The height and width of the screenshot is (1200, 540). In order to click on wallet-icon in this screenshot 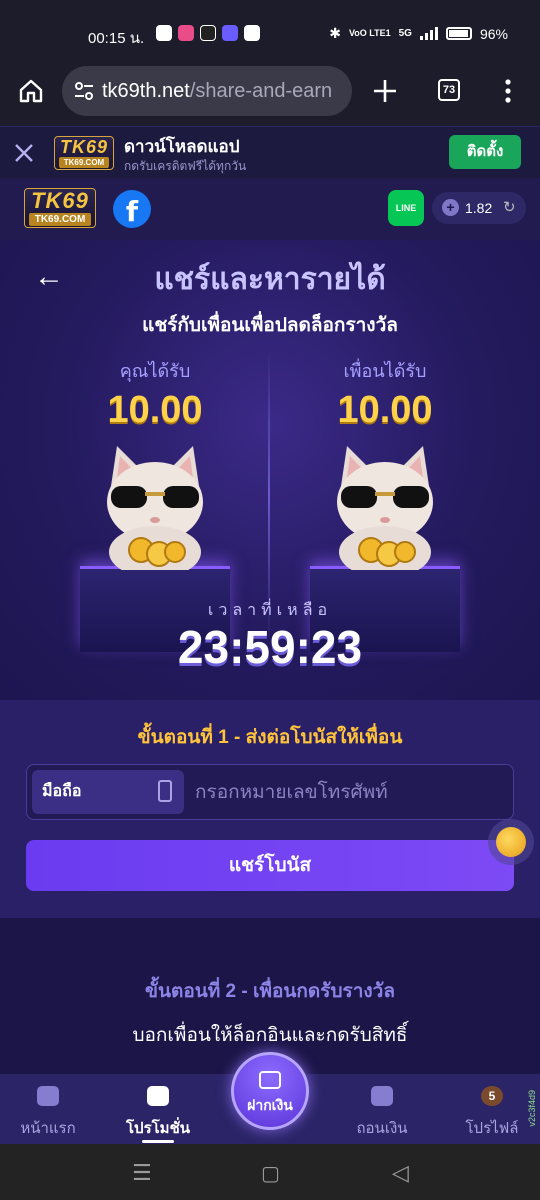, I will do `click(382, 1096)`.